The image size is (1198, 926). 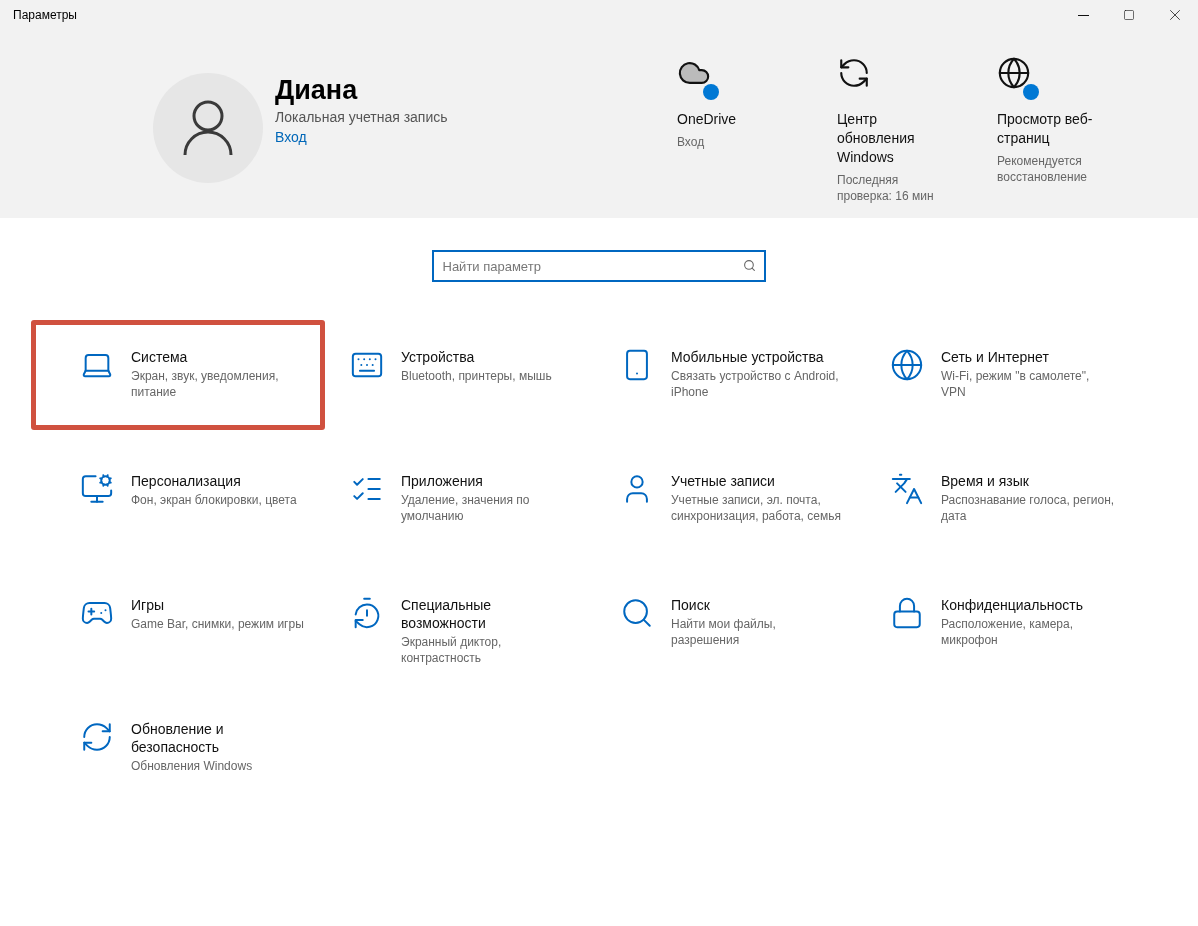 What do you see at coordinates (218, 481) in the screenshot?
I see `category-title: Персонализация` at bounding box center [218, 481].